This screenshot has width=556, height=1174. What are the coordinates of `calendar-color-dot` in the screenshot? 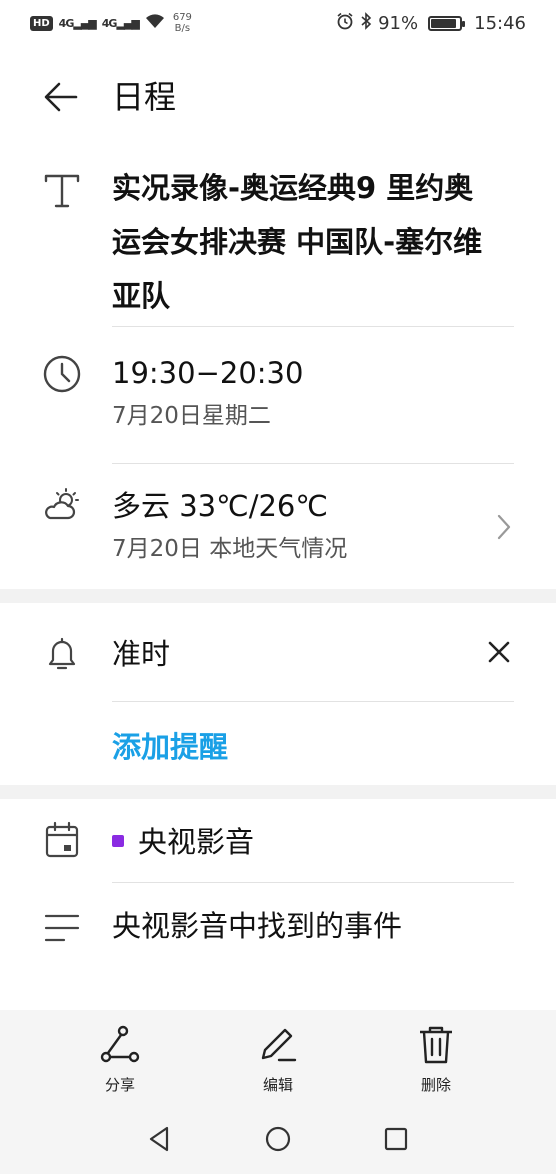 It's located at (118, 841).